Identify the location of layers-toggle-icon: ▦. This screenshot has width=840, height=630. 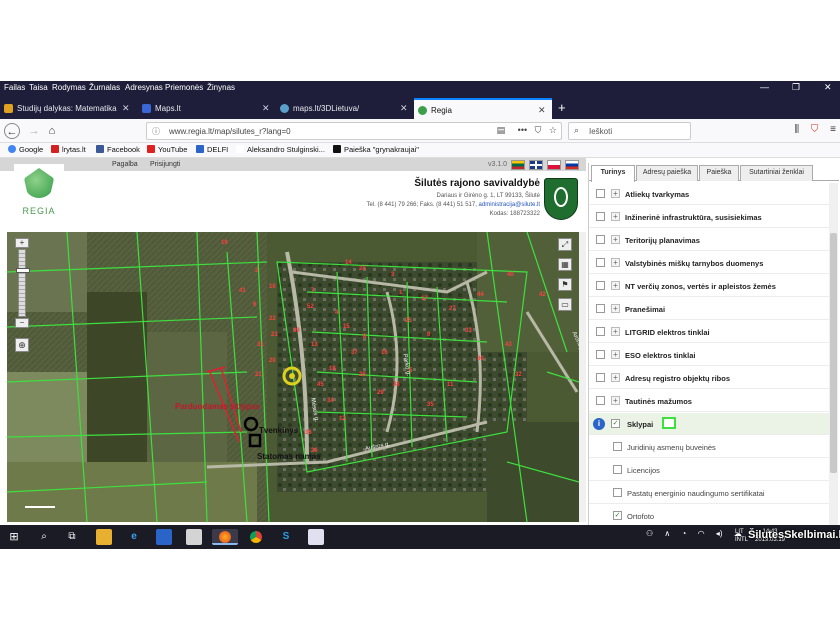
(565, 264).